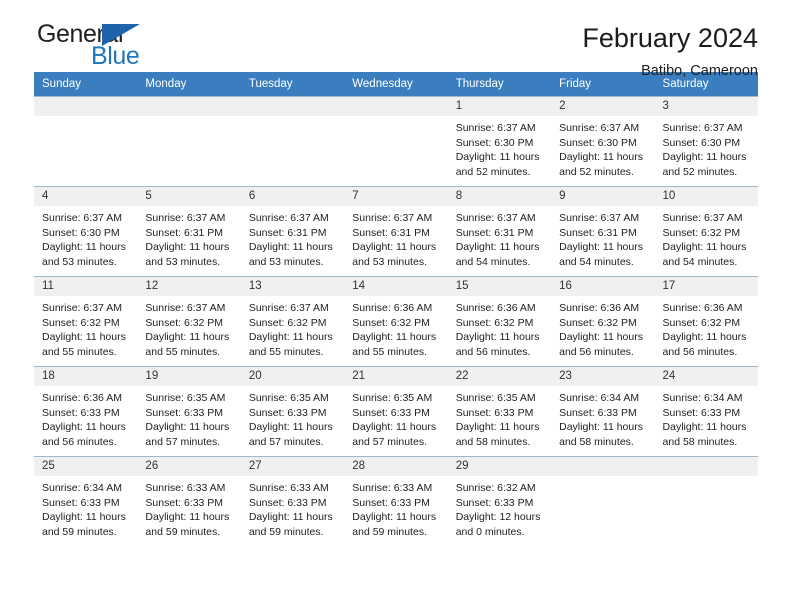 The width and height of the screenshot is (792, 612). Describe the element at coordinates (99, 46) in the screenshot. I see `generalblue-logo: General Blue` at that location.